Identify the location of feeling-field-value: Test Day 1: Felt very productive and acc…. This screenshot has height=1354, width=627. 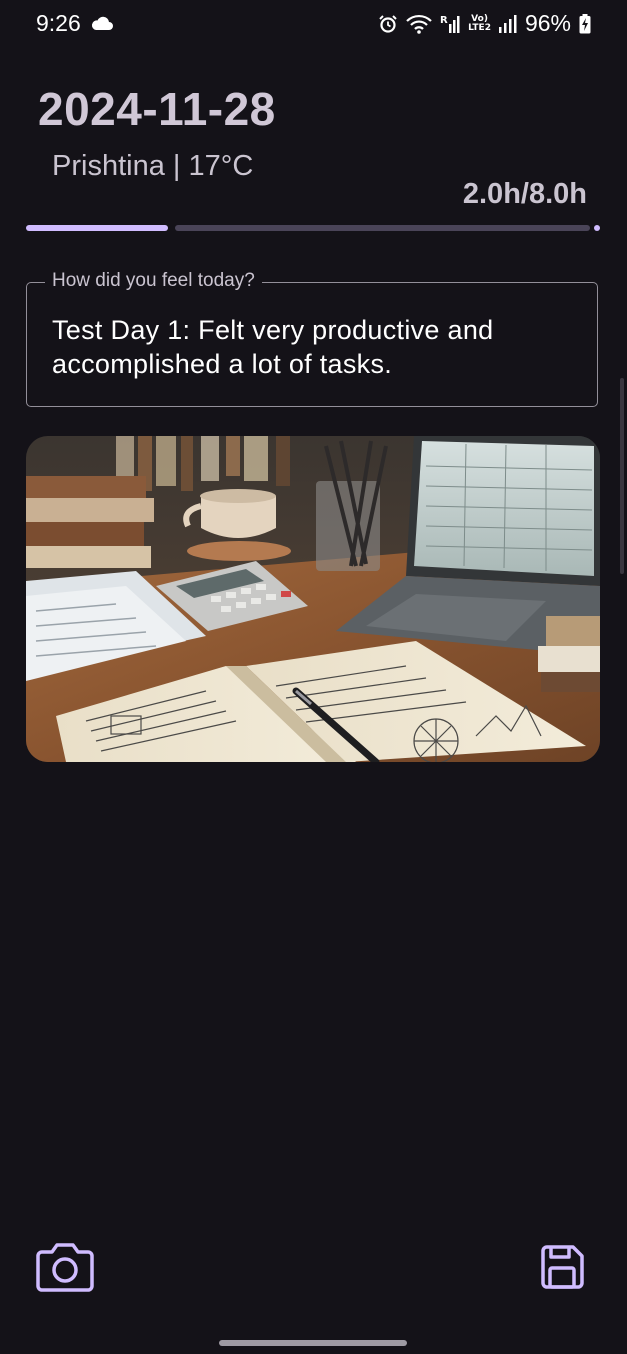
(314, 347).